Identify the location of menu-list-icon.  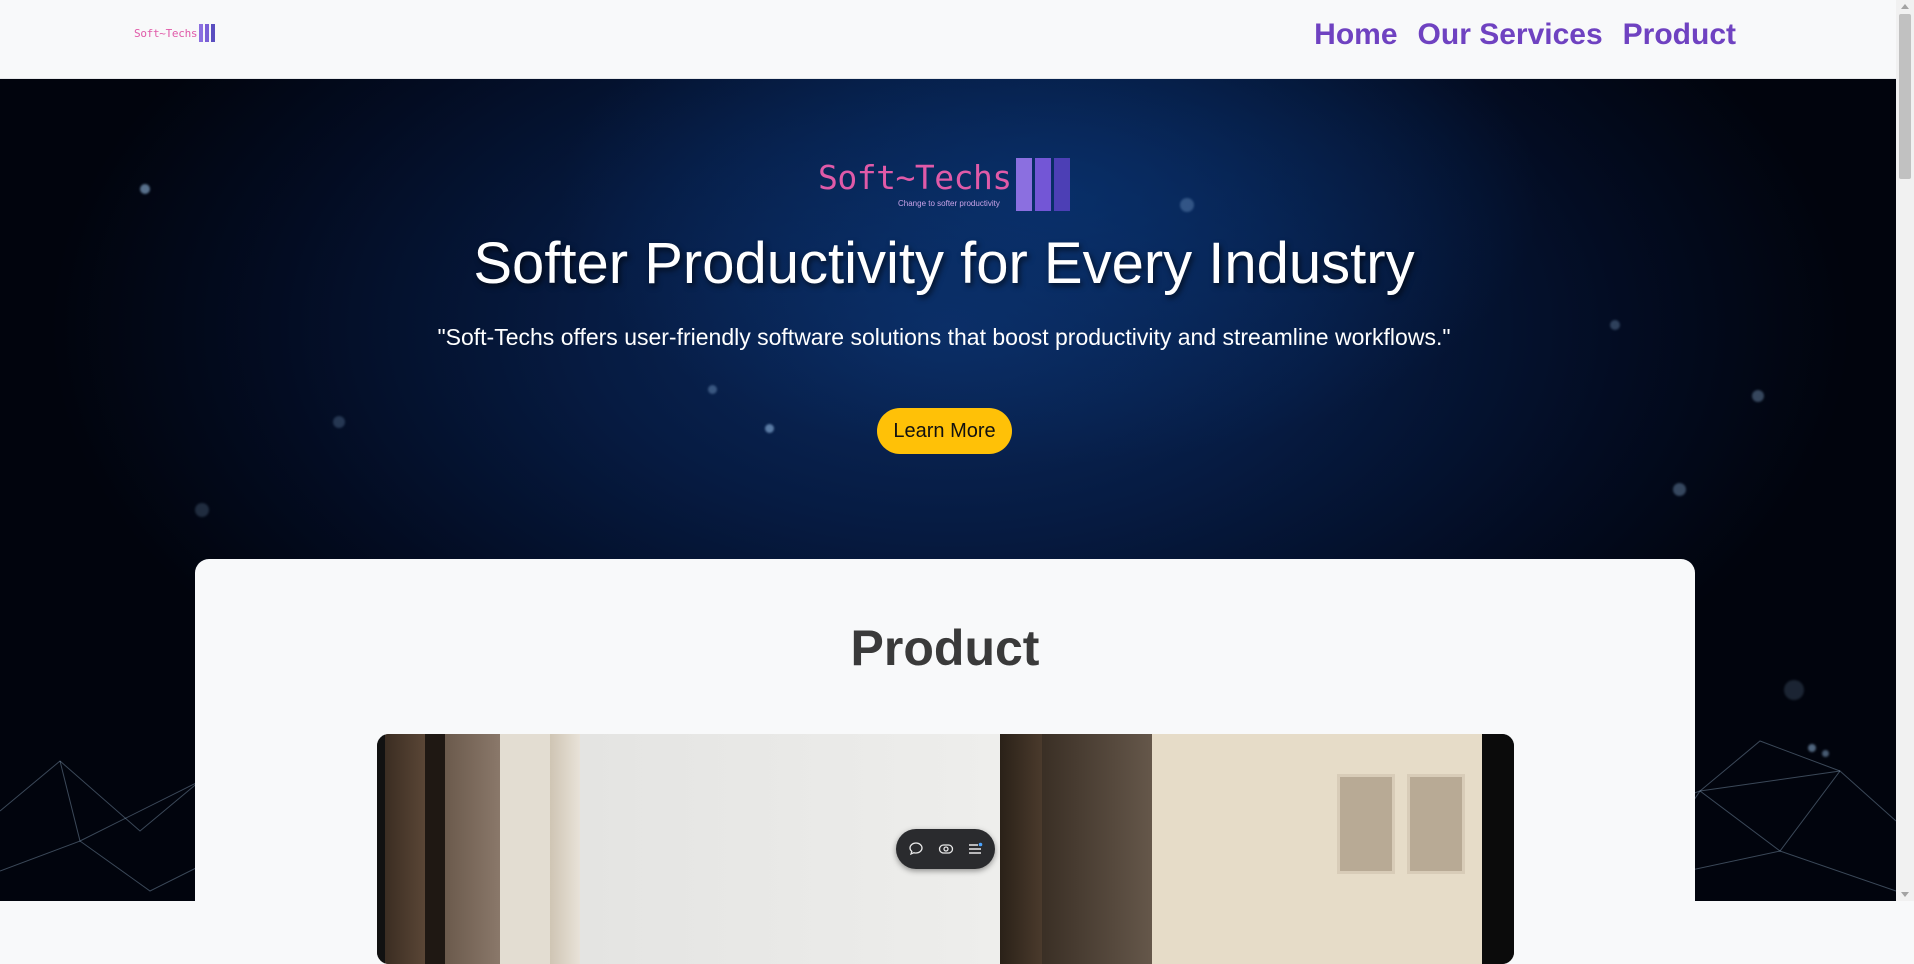
(975, 849).